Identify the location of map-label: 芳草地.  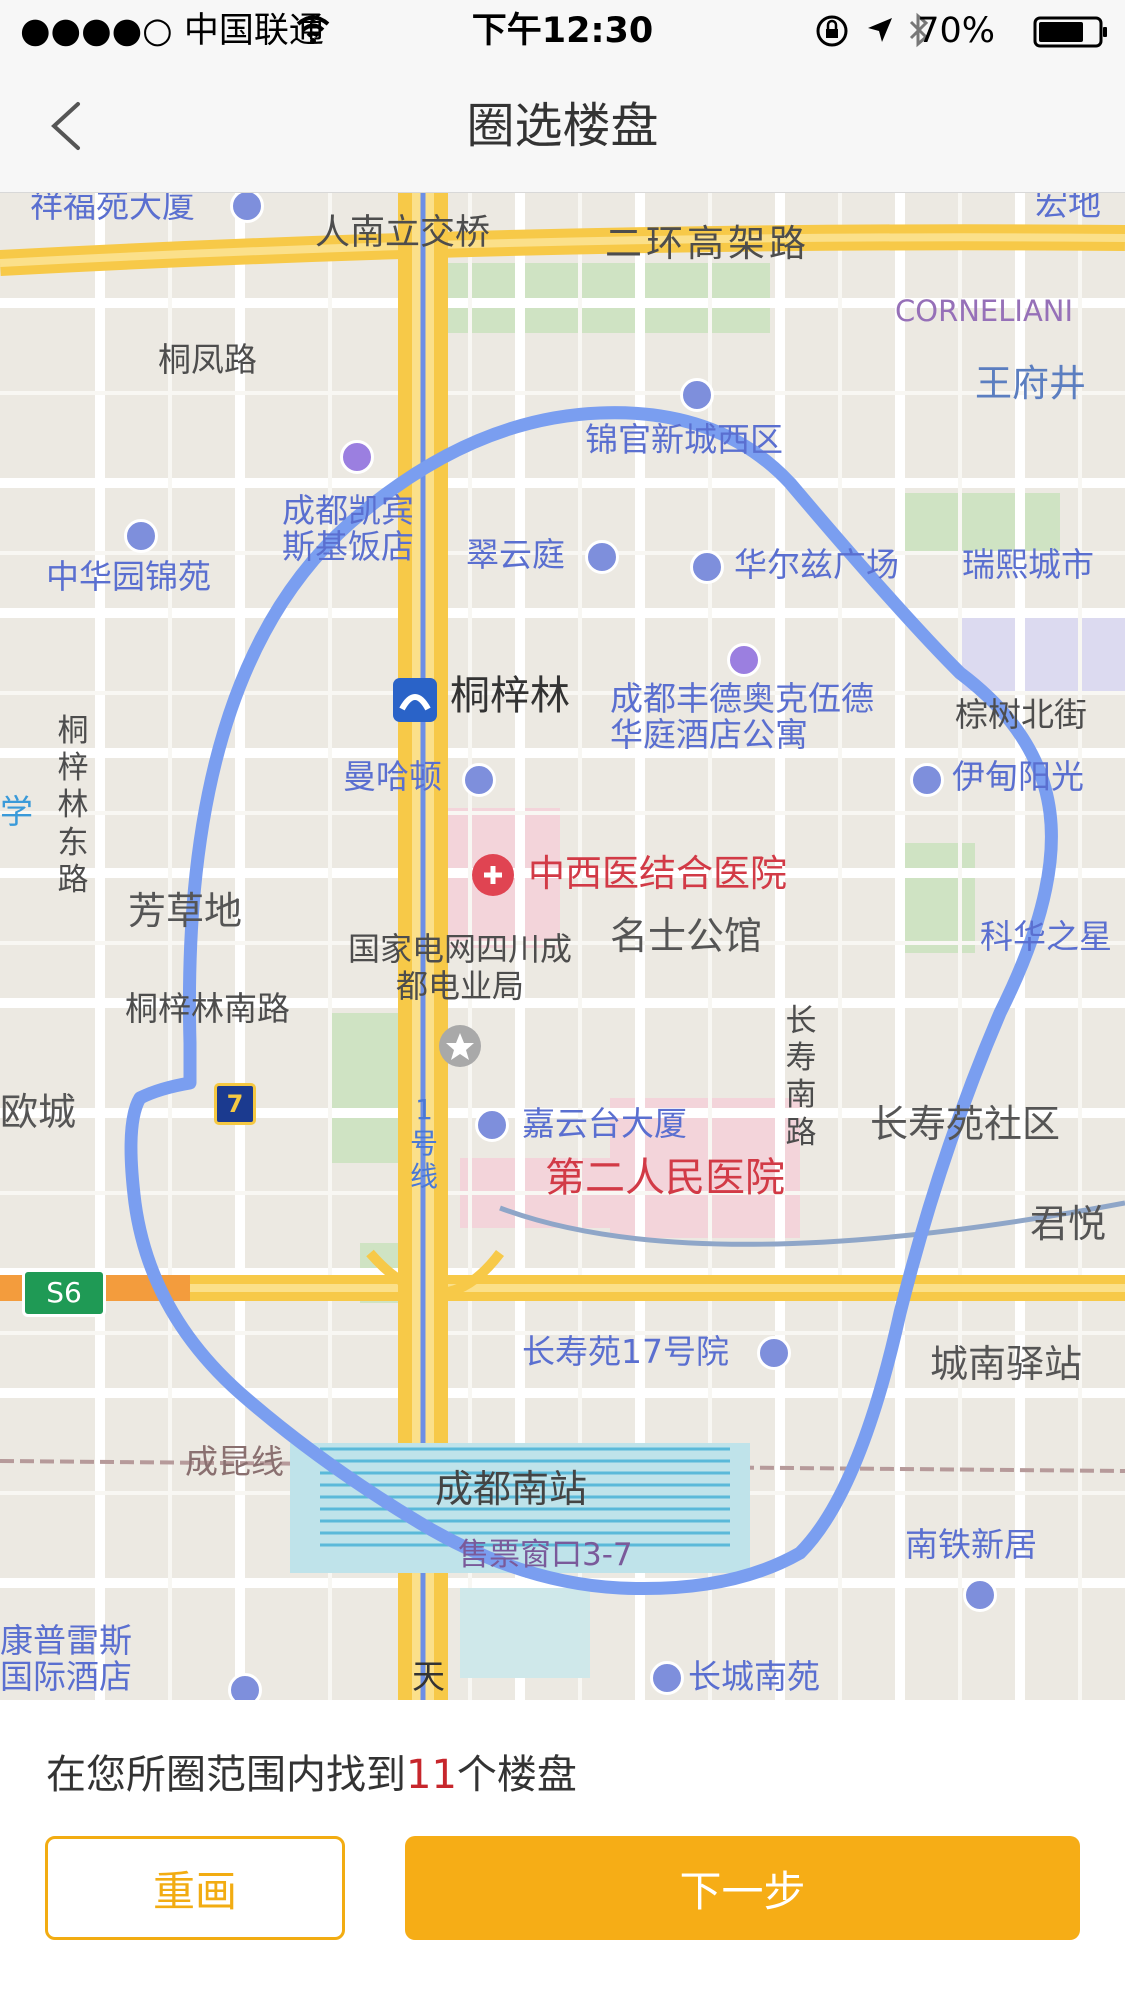
(185, 911).